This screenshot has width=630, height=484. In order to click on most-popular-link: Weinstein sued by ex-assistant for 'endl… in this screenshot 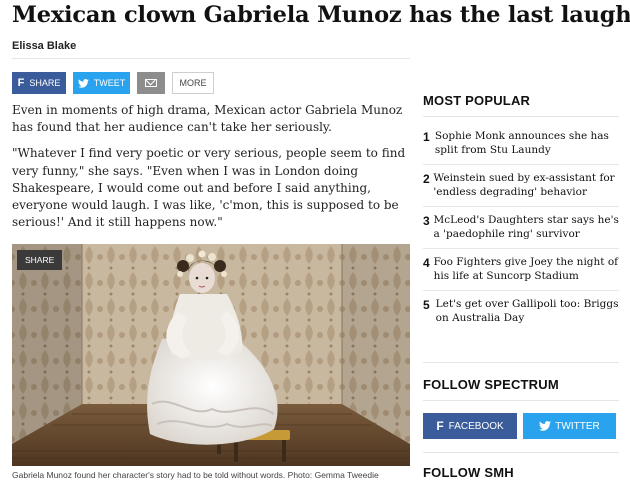, I will do `click(526, 188)`.